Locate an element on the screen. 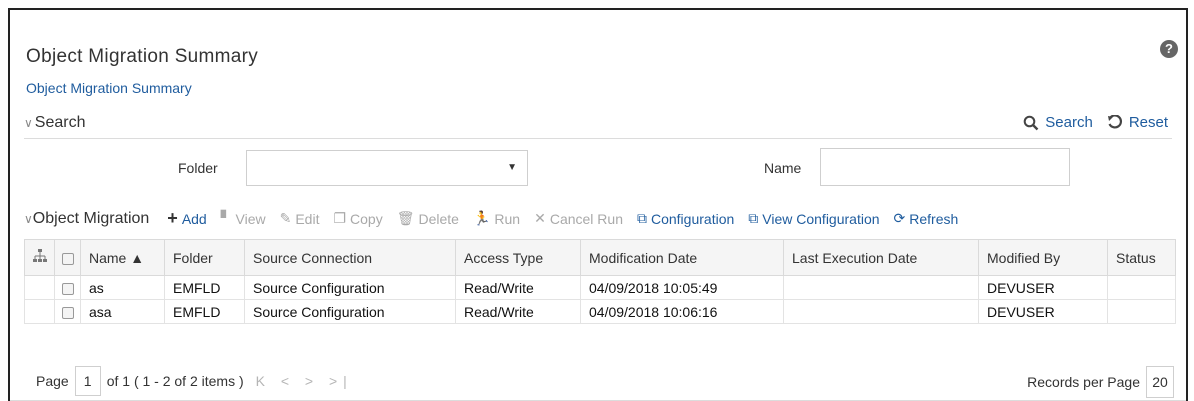 This screenshot has height=401, width=1194. cell-name: as is located at coordinates (122, 287).